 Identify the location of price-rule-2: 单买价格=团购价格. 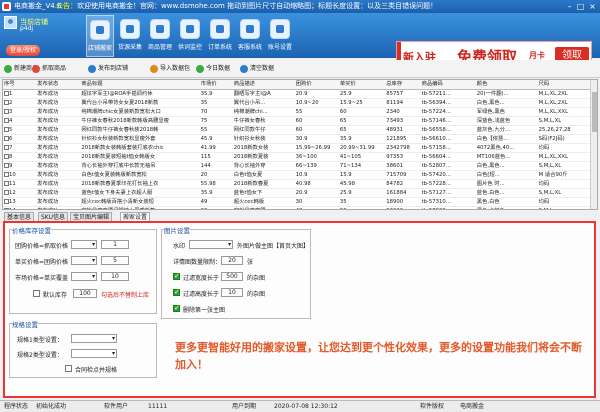
(42, 262).